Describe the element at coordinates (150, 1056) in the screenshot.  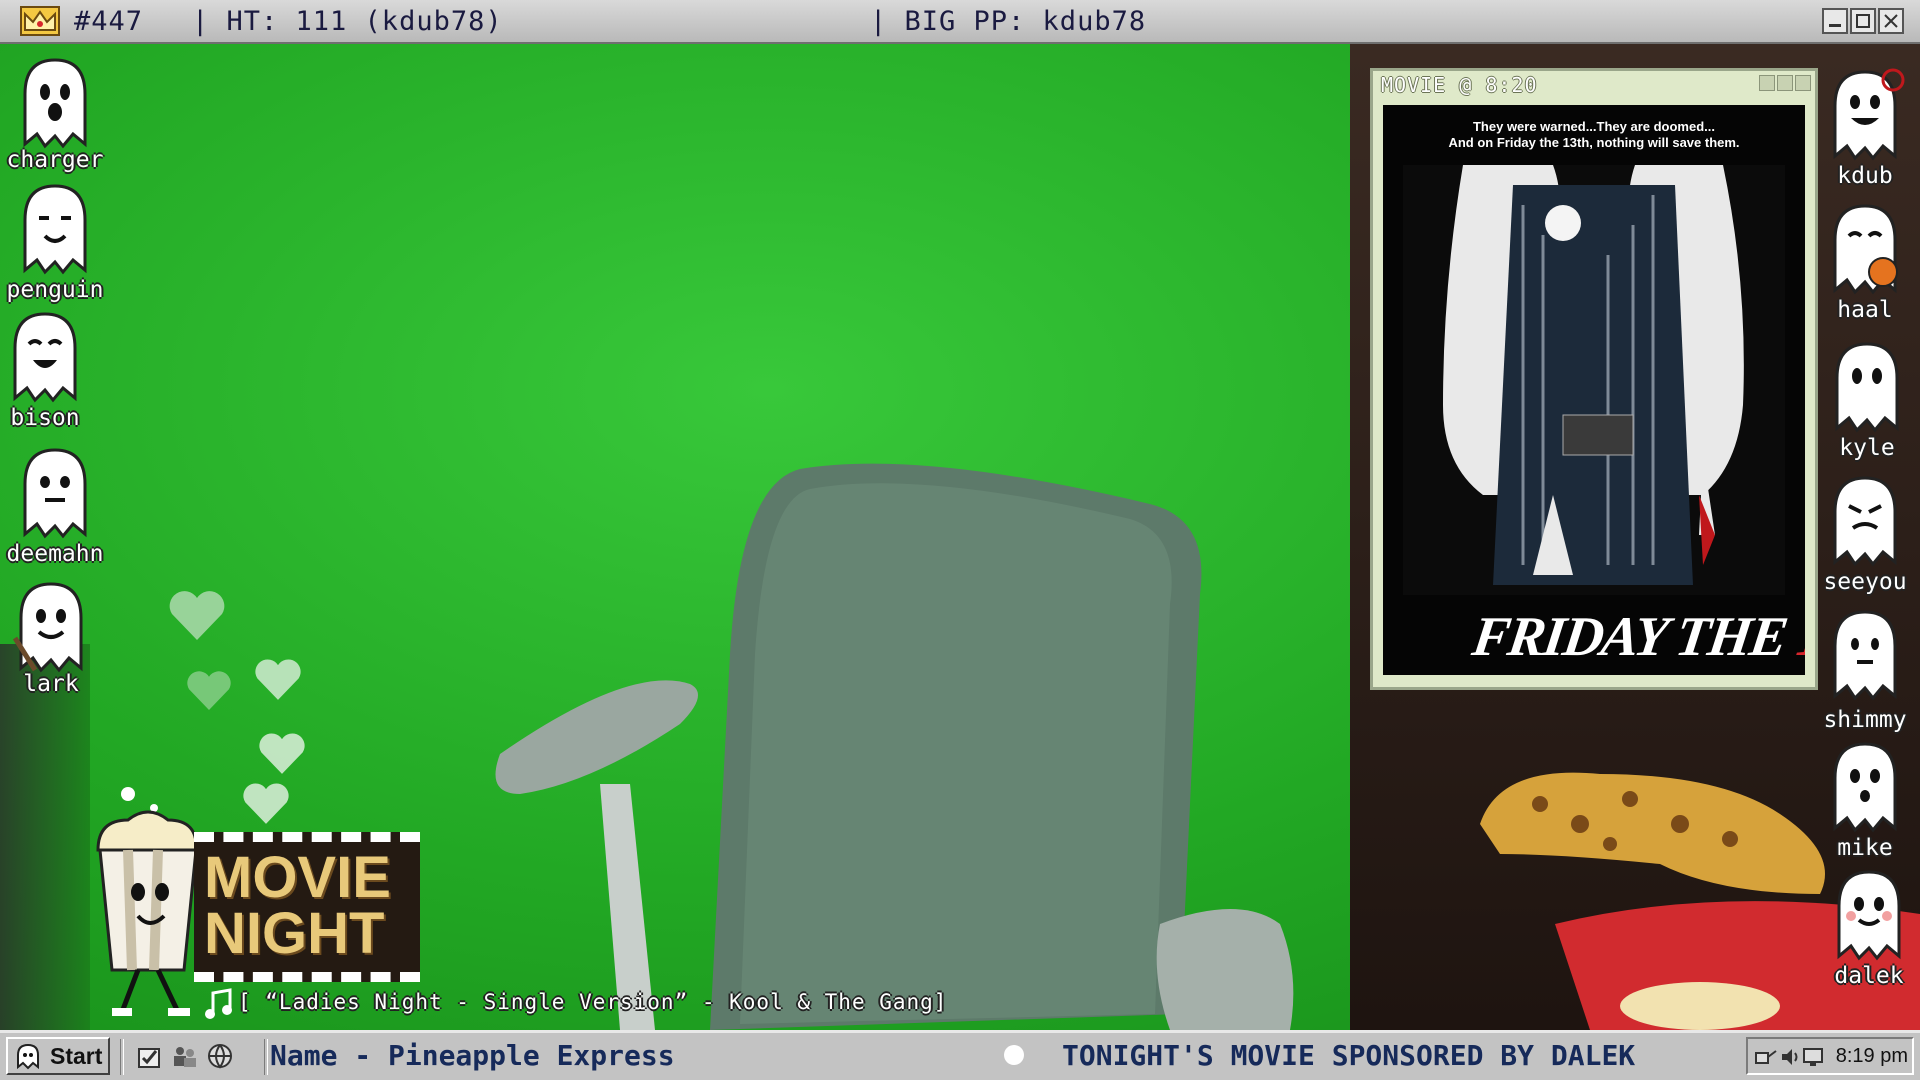
I see `checklist-icon` at that location.